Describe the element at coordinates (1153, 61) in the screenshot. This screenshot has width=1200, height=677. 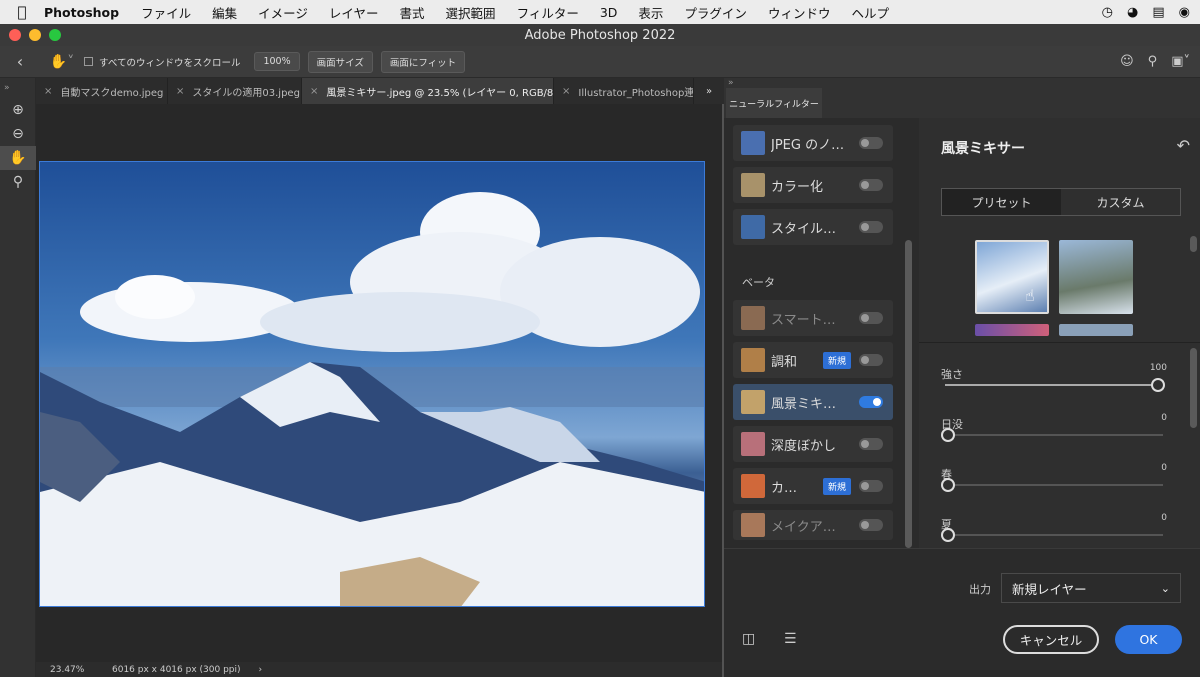
I see `search-icon: ⚲` at that location.